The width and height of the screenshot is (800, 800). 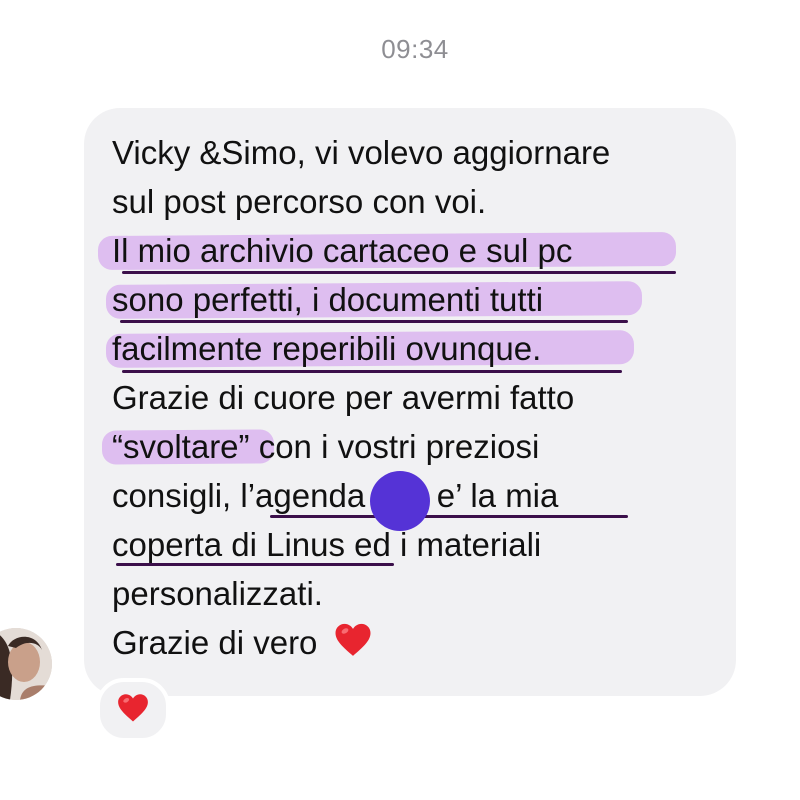 What do you see at coordinates (415, 49) in the screenshot?
I see `message-timestamp: 09:34` at bounding box center [415, 49].